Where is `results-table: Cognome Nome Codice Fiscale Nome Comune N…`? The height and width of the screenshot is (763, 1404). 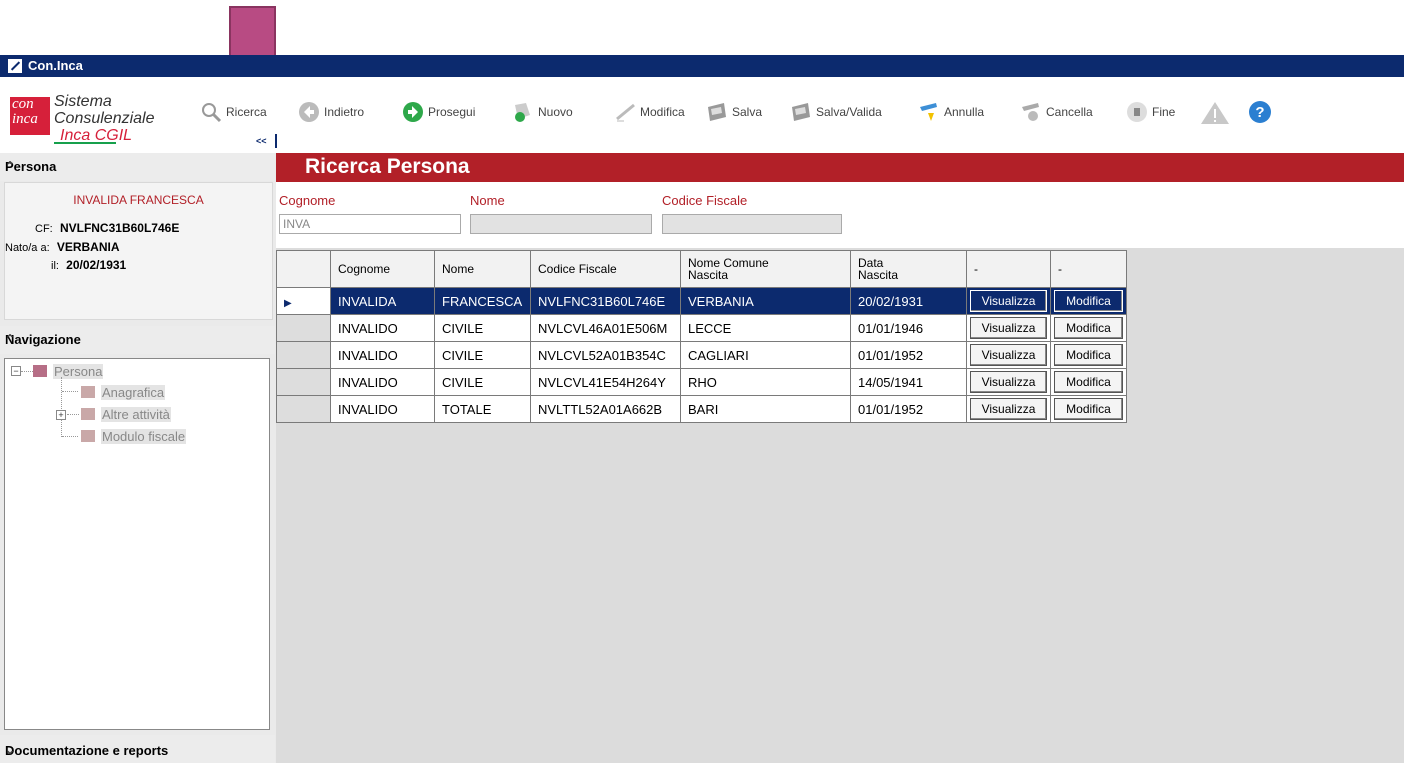 results-table: Cognome Nome Codice Fiscale Nome Comune N… is located at coordinates (701, 336).